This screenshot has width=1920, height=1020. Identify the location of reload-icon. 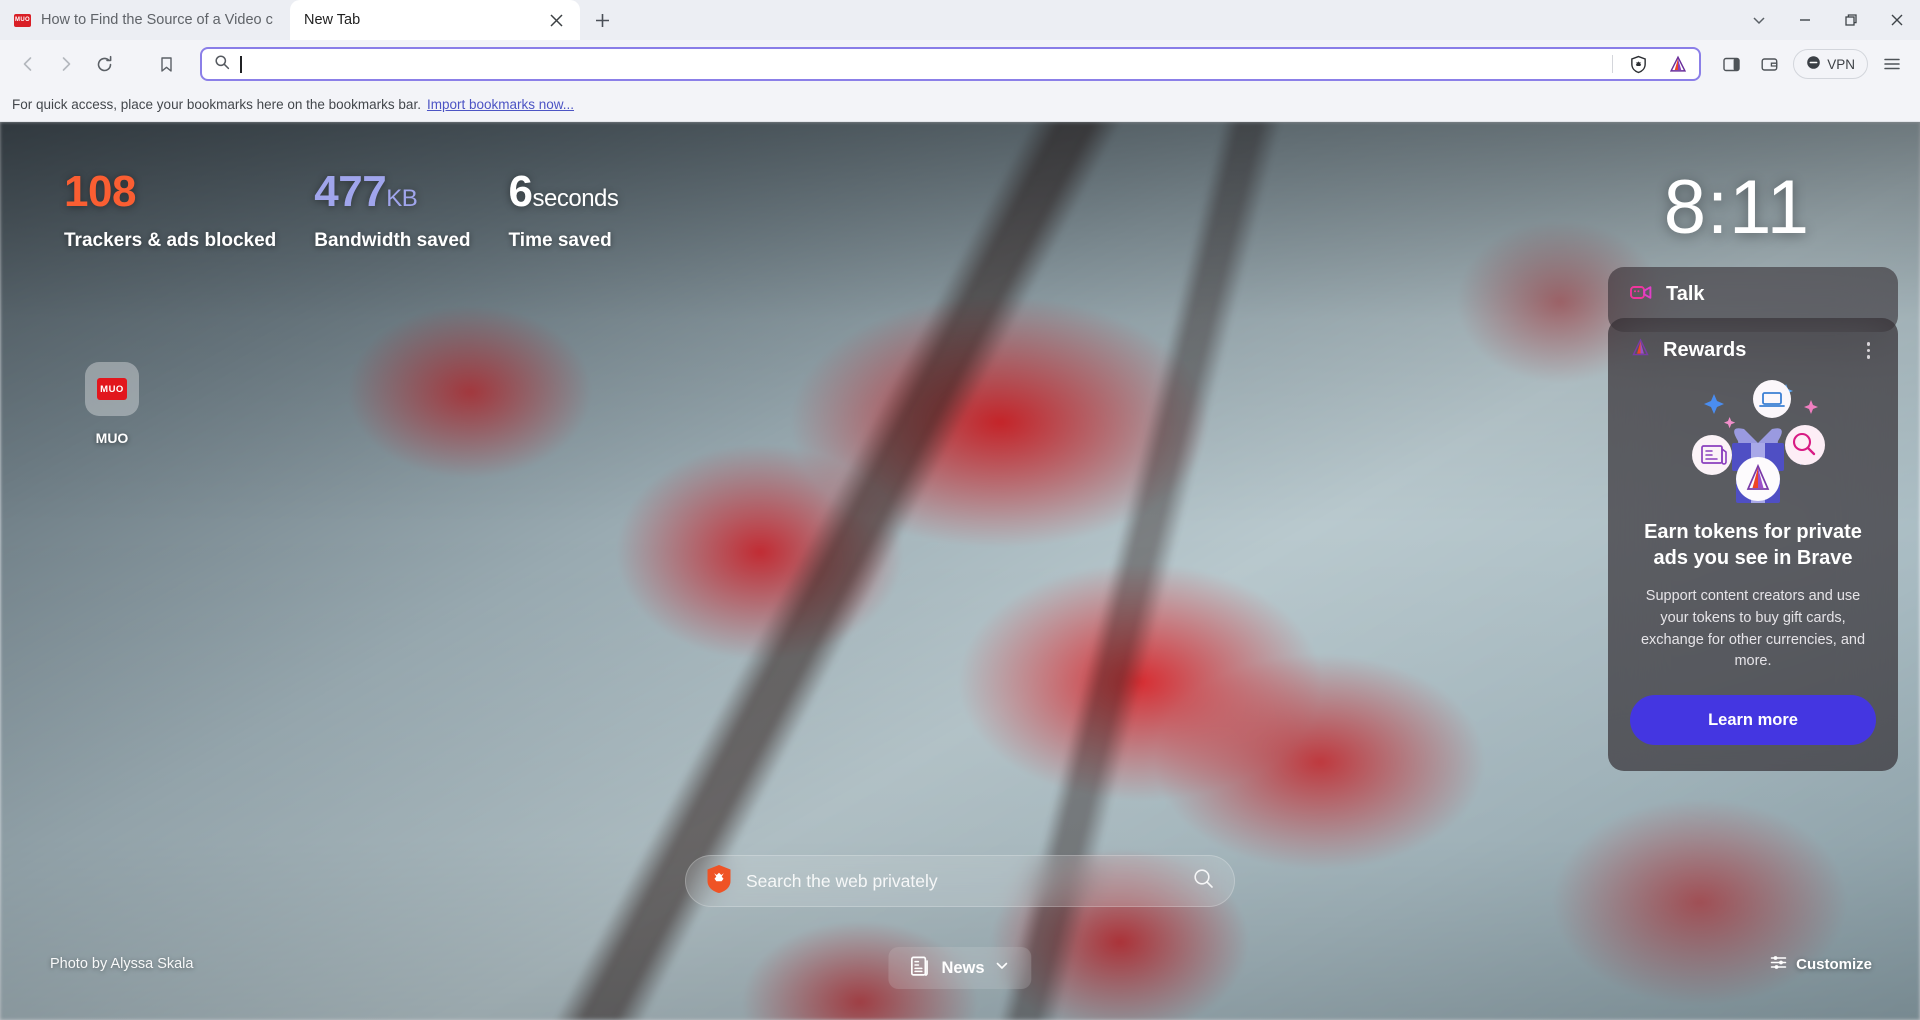
(104, 64).